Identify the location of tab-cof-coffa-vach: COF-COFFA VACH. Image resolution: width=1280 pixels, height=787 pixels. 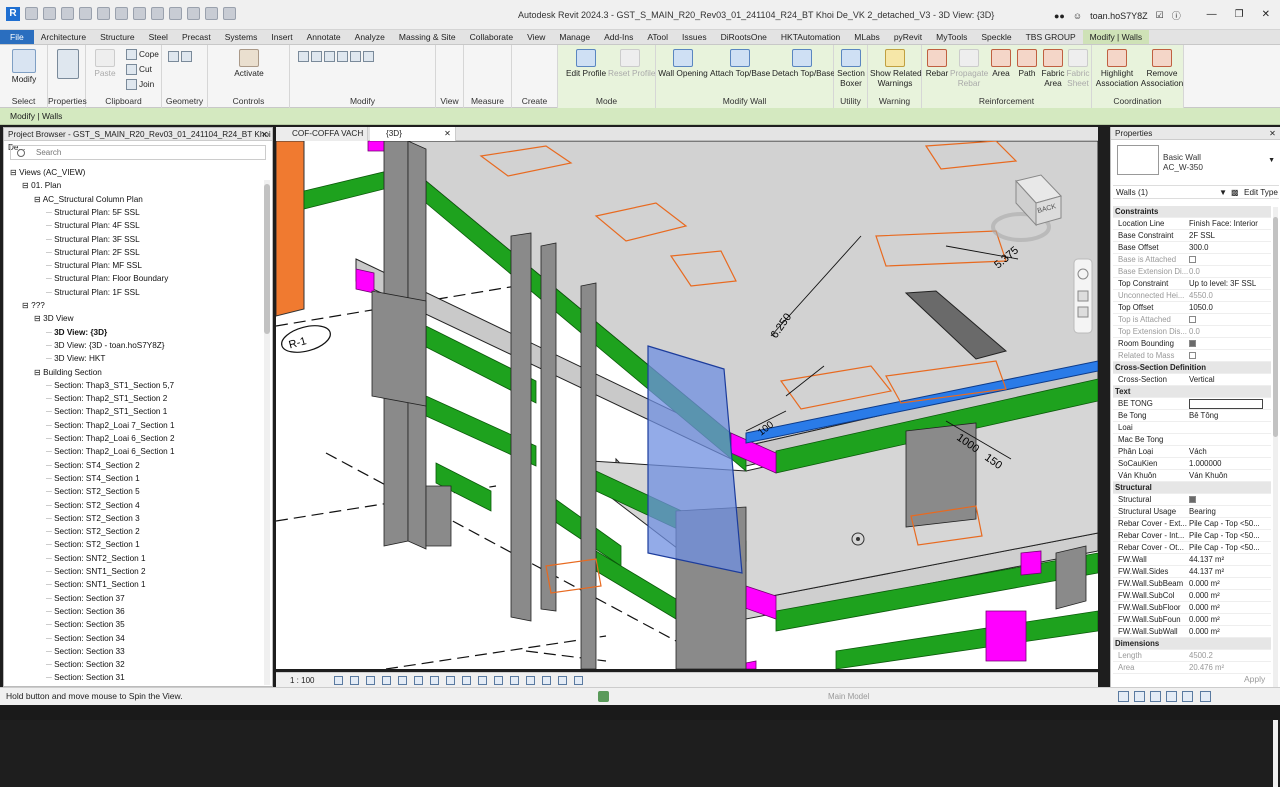
(322, 134).